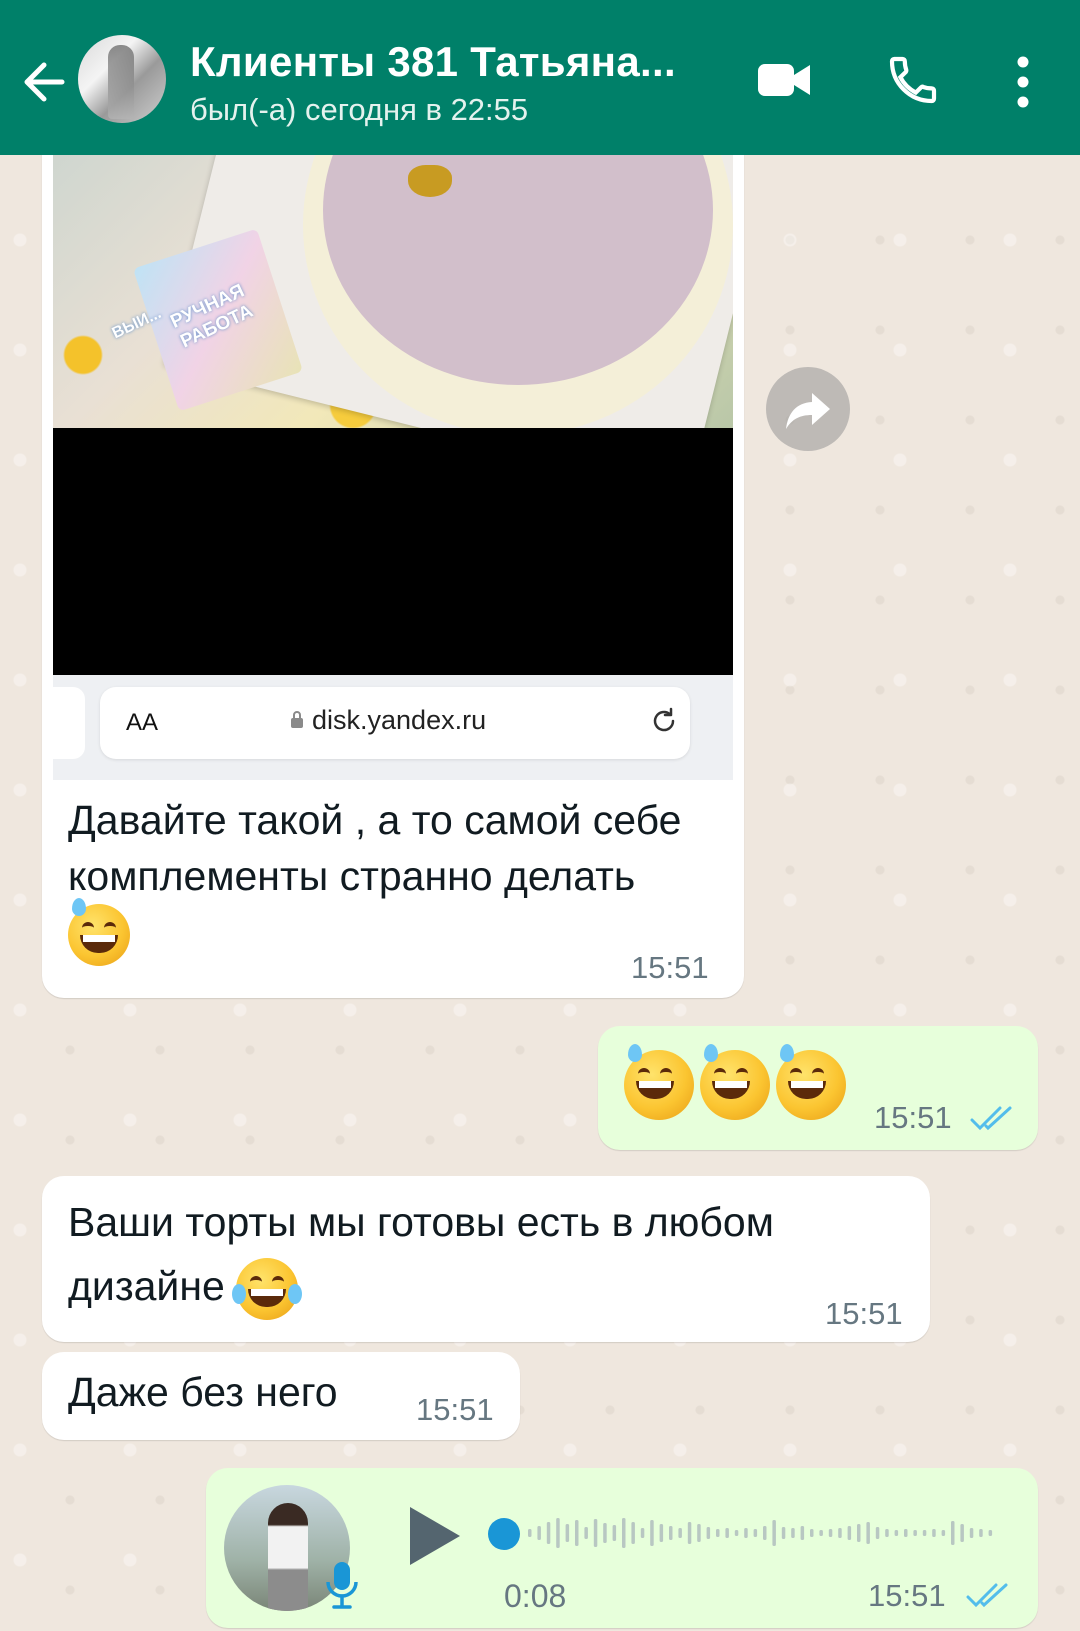 This screenshot has height=1631, width=1080. I want to click on arrow-left-icon, so click(44, 82).